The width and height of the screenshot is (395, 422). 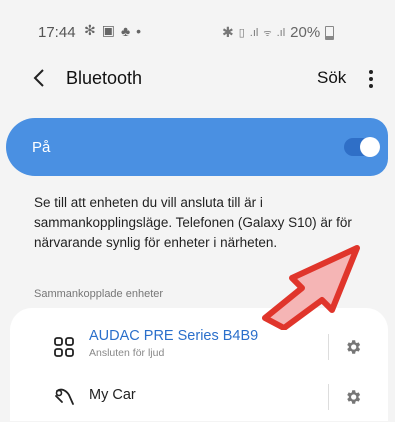 I want to click on person-icon: ♣, so click(x=125, y=30).